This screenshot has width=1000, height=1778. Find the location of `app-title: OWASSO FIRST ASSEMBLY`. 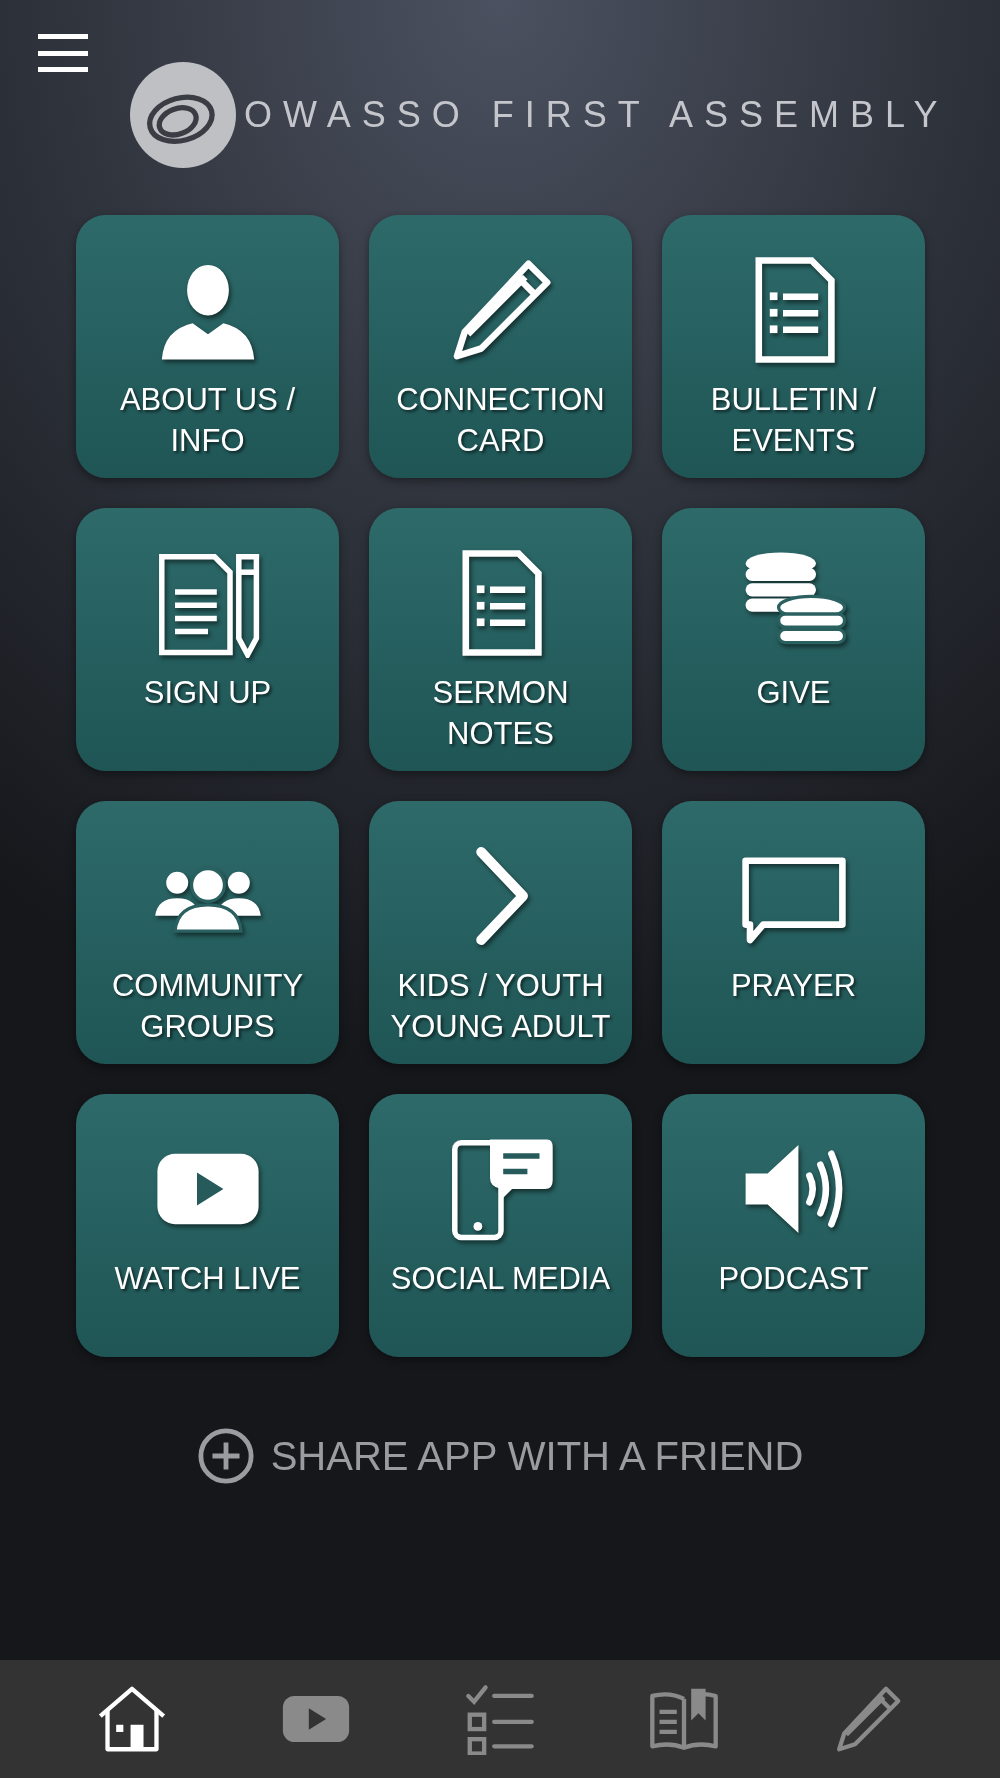

app-title: OWASSO FIRST ASSEMBLY is located at coordinates (596, 115).